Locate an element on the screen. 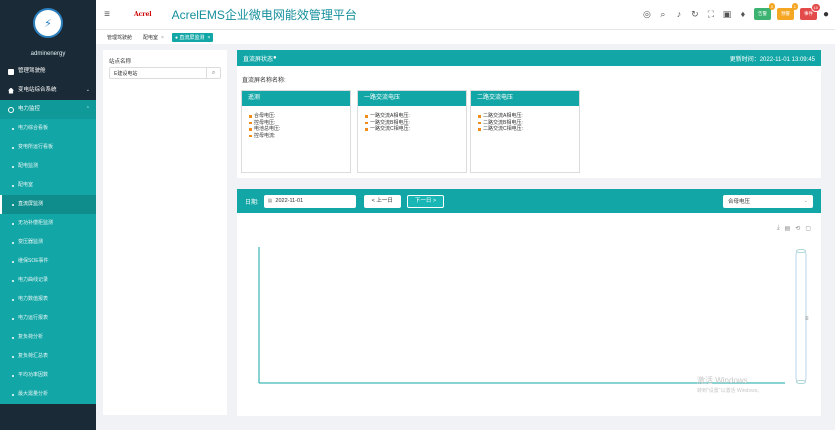 The width and height of the screenshot is (835, 430). tab-bar: 管理驾驶舱 配电室 × ● 直流屏监测 × is located at coordinates (465, 37).